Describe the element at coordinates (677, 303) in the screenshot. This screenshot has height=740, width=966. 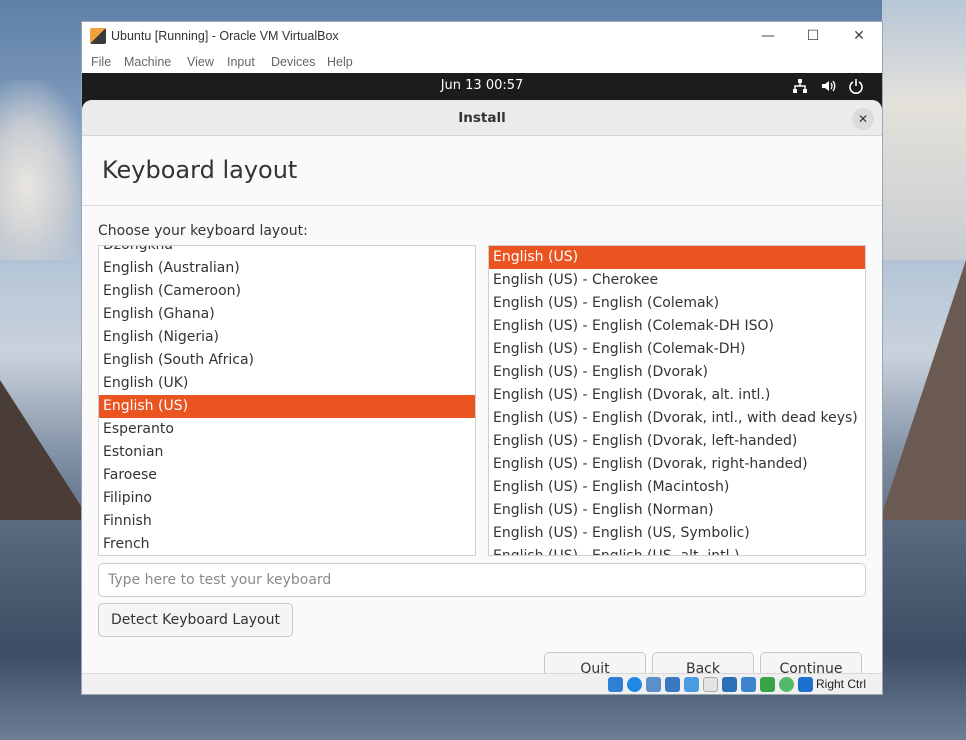
I see `variant-list-item: English (US) - English (Colemak)` at that location.